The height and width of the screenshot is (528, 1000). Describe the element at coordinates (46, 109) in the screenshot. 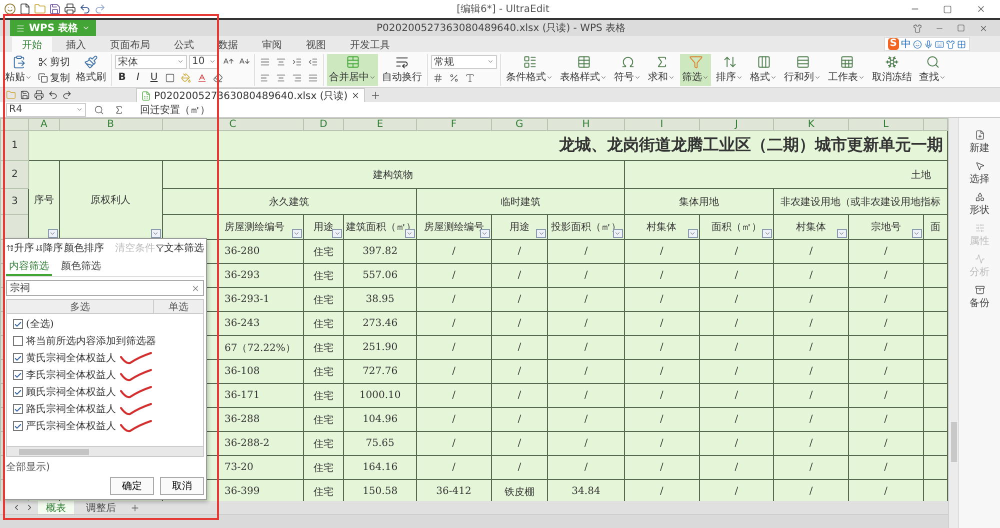

I see `cell-reference-field: R4` at that location.